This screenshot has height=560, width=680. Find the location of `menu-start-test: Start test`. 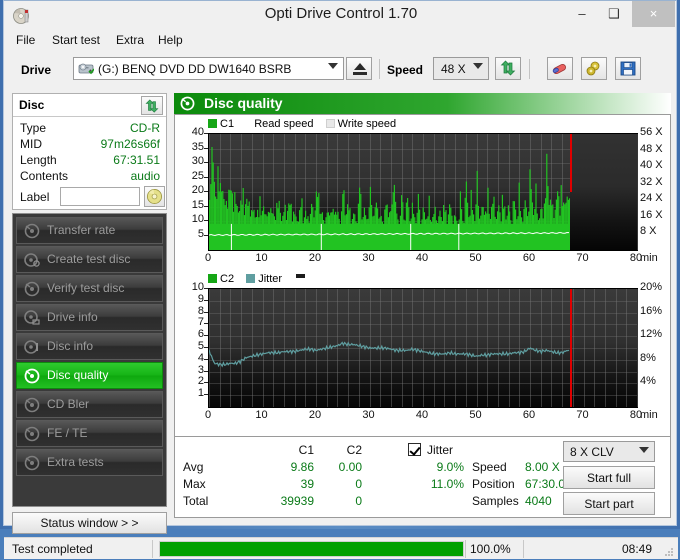

menu-start-test: Start test is located at coordinates (76, 40).